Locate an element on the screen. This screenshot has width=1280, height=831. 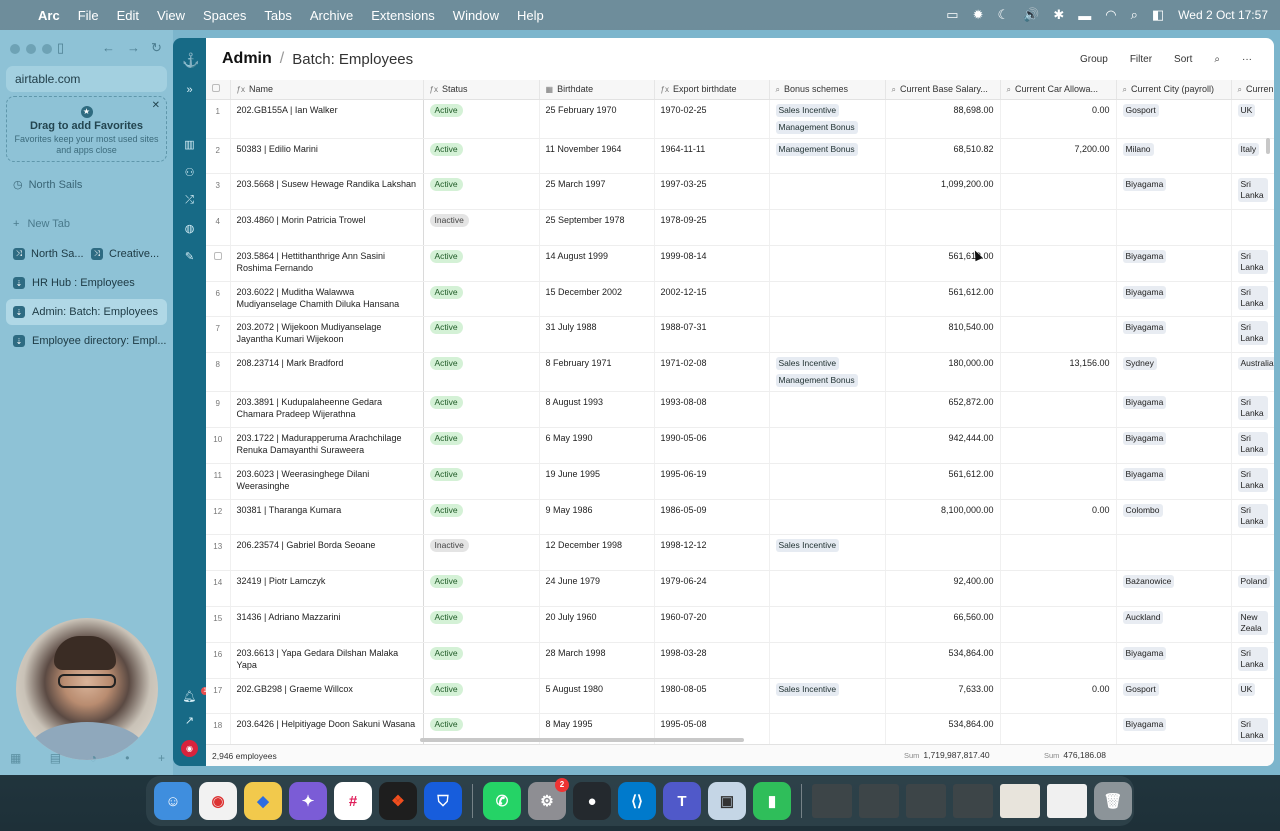
row-number: 2 is located at coordinates (218, 156).